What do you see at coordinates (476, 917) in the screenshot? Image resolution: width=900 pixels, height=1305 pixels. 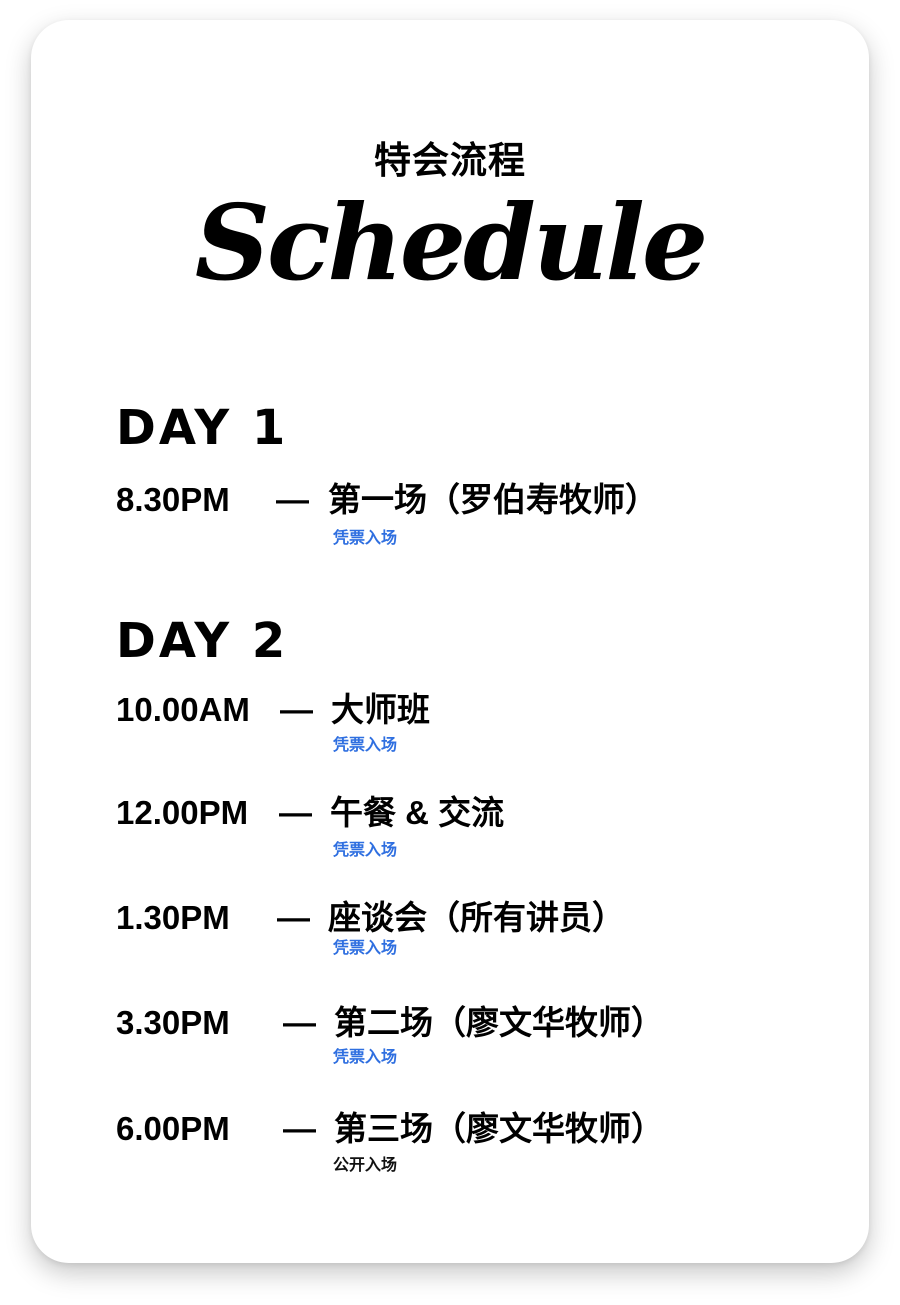 I see `item-event: 座谈会（所有讲员）` at bounding box center [476, 917].